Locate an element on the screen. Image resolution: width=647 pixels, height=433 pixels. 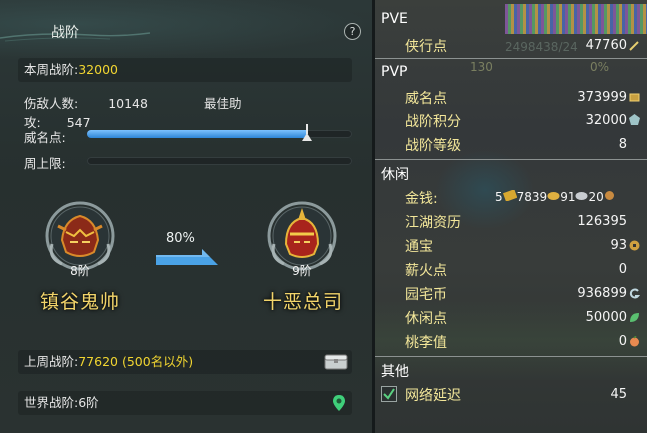
copper-value: 20 is located at coordinates (596, 197).